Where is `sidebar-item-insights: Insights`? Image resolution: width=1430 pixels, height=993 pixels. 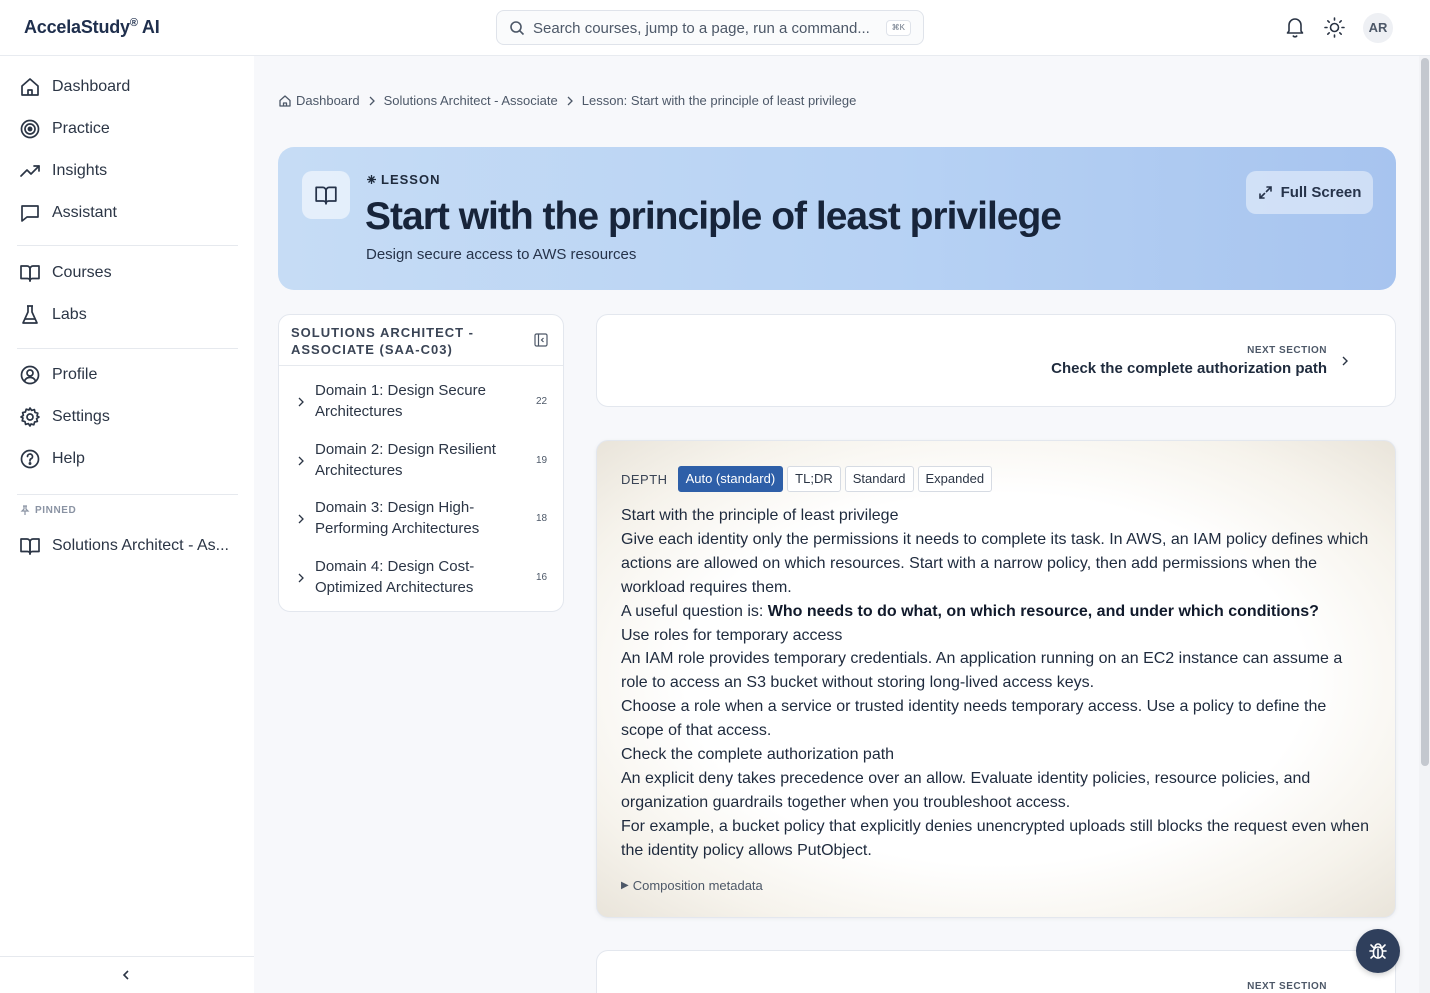 sidebar-item-insights: Insights is located at coordinates (63, 171).